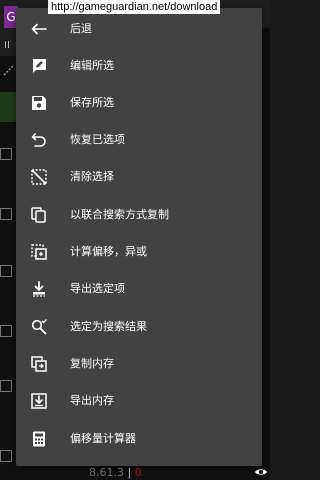  What do you see at coordinates (39, 439) in the screenshot?
I see `calculator-icon` at bounding box center [39, 439].